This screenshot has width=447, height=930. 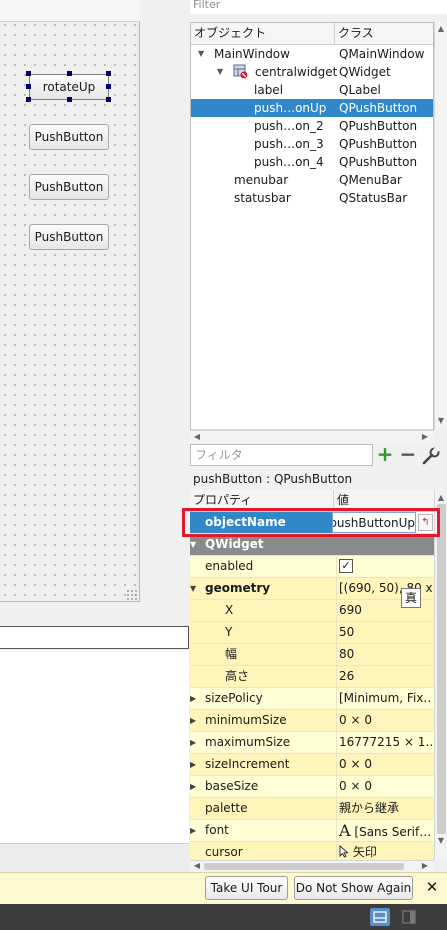 I want to click on tree-row-label: label QLabel, so click(x=312, y=90).